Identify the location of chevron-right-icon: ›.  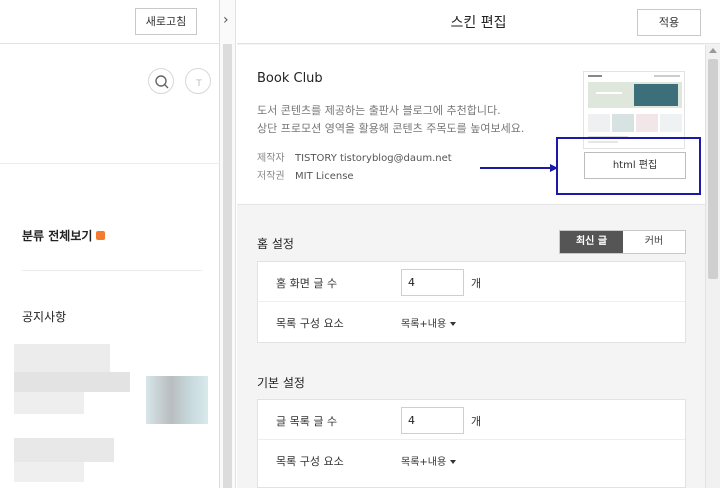
(226, 20).